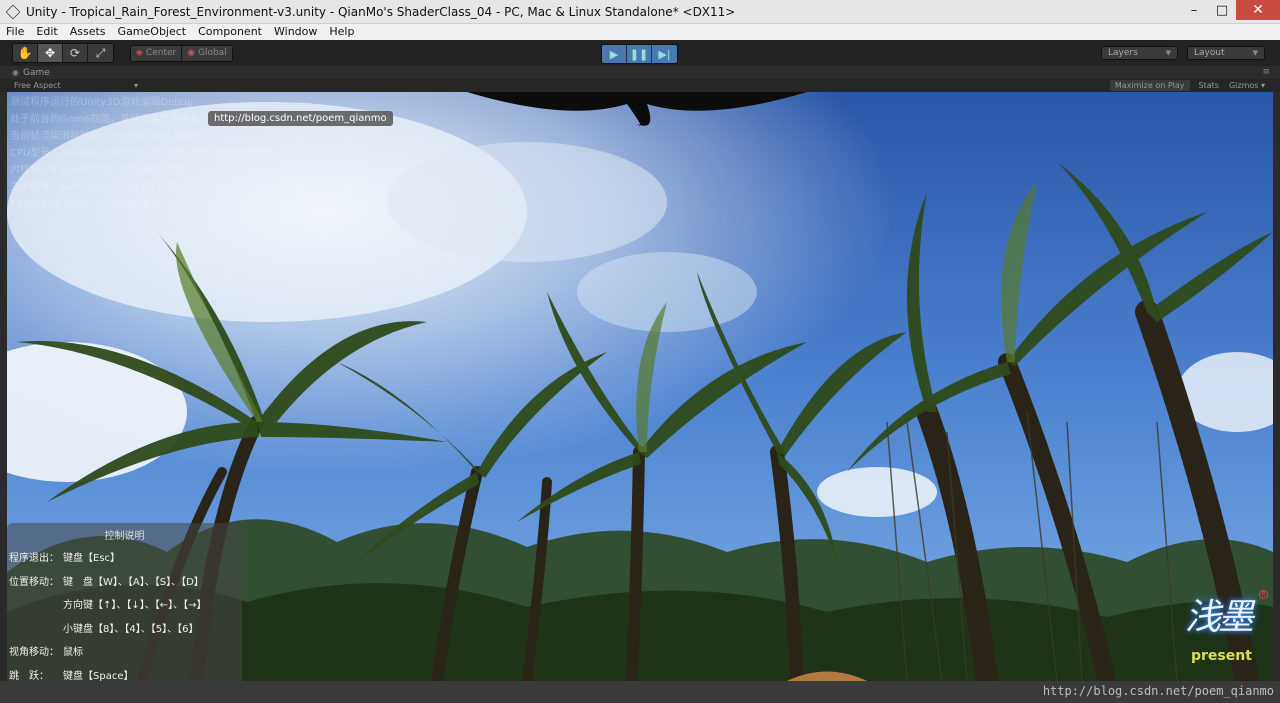 The width and height of the screenshot is (1280, 703). Describe the element at coordinates (1194, 10) in the screenshot. I see `minimize-button: –` at that location.